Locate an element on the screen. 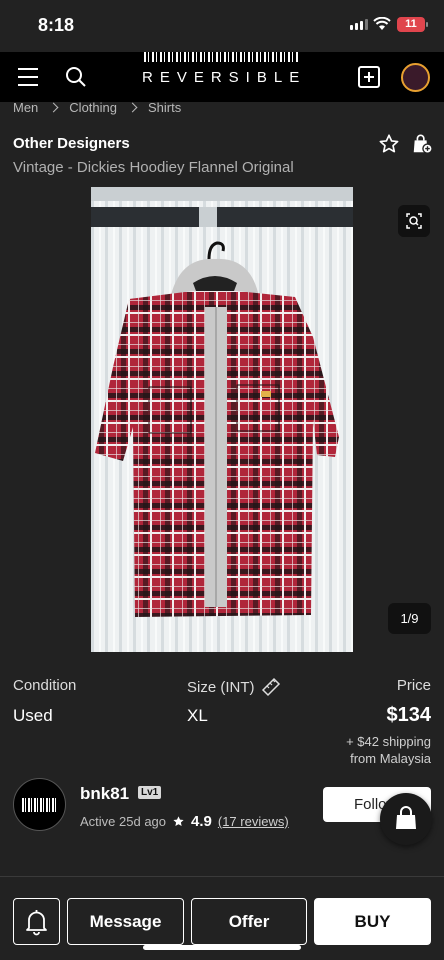 This screenshot has width=444, height=960. price-label: Price is located at coordinates (413, 685).